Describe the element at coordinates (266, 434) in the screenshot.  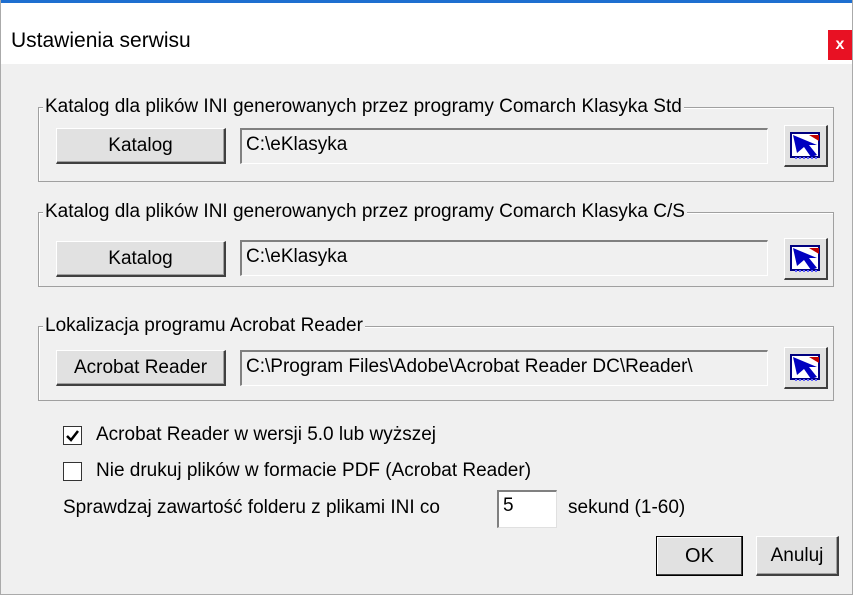
I see `acrobat5-label: Acrobat Reader w wersji 5.0 lub wyższej` at that location.